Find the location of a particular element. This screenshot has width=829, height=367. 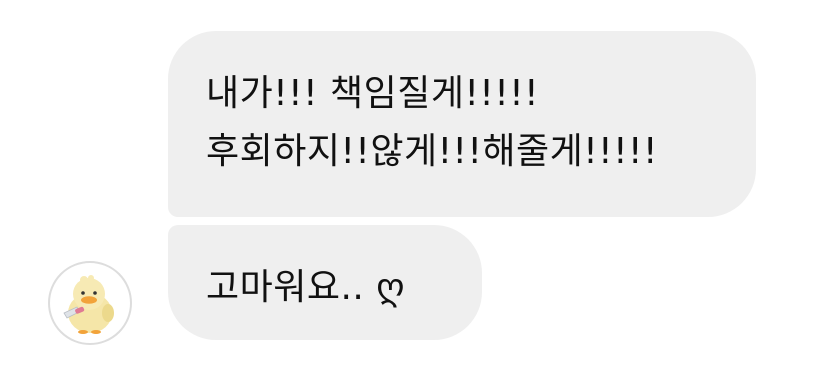

chick-with-knife-icon is located at coordinates (88, 304).